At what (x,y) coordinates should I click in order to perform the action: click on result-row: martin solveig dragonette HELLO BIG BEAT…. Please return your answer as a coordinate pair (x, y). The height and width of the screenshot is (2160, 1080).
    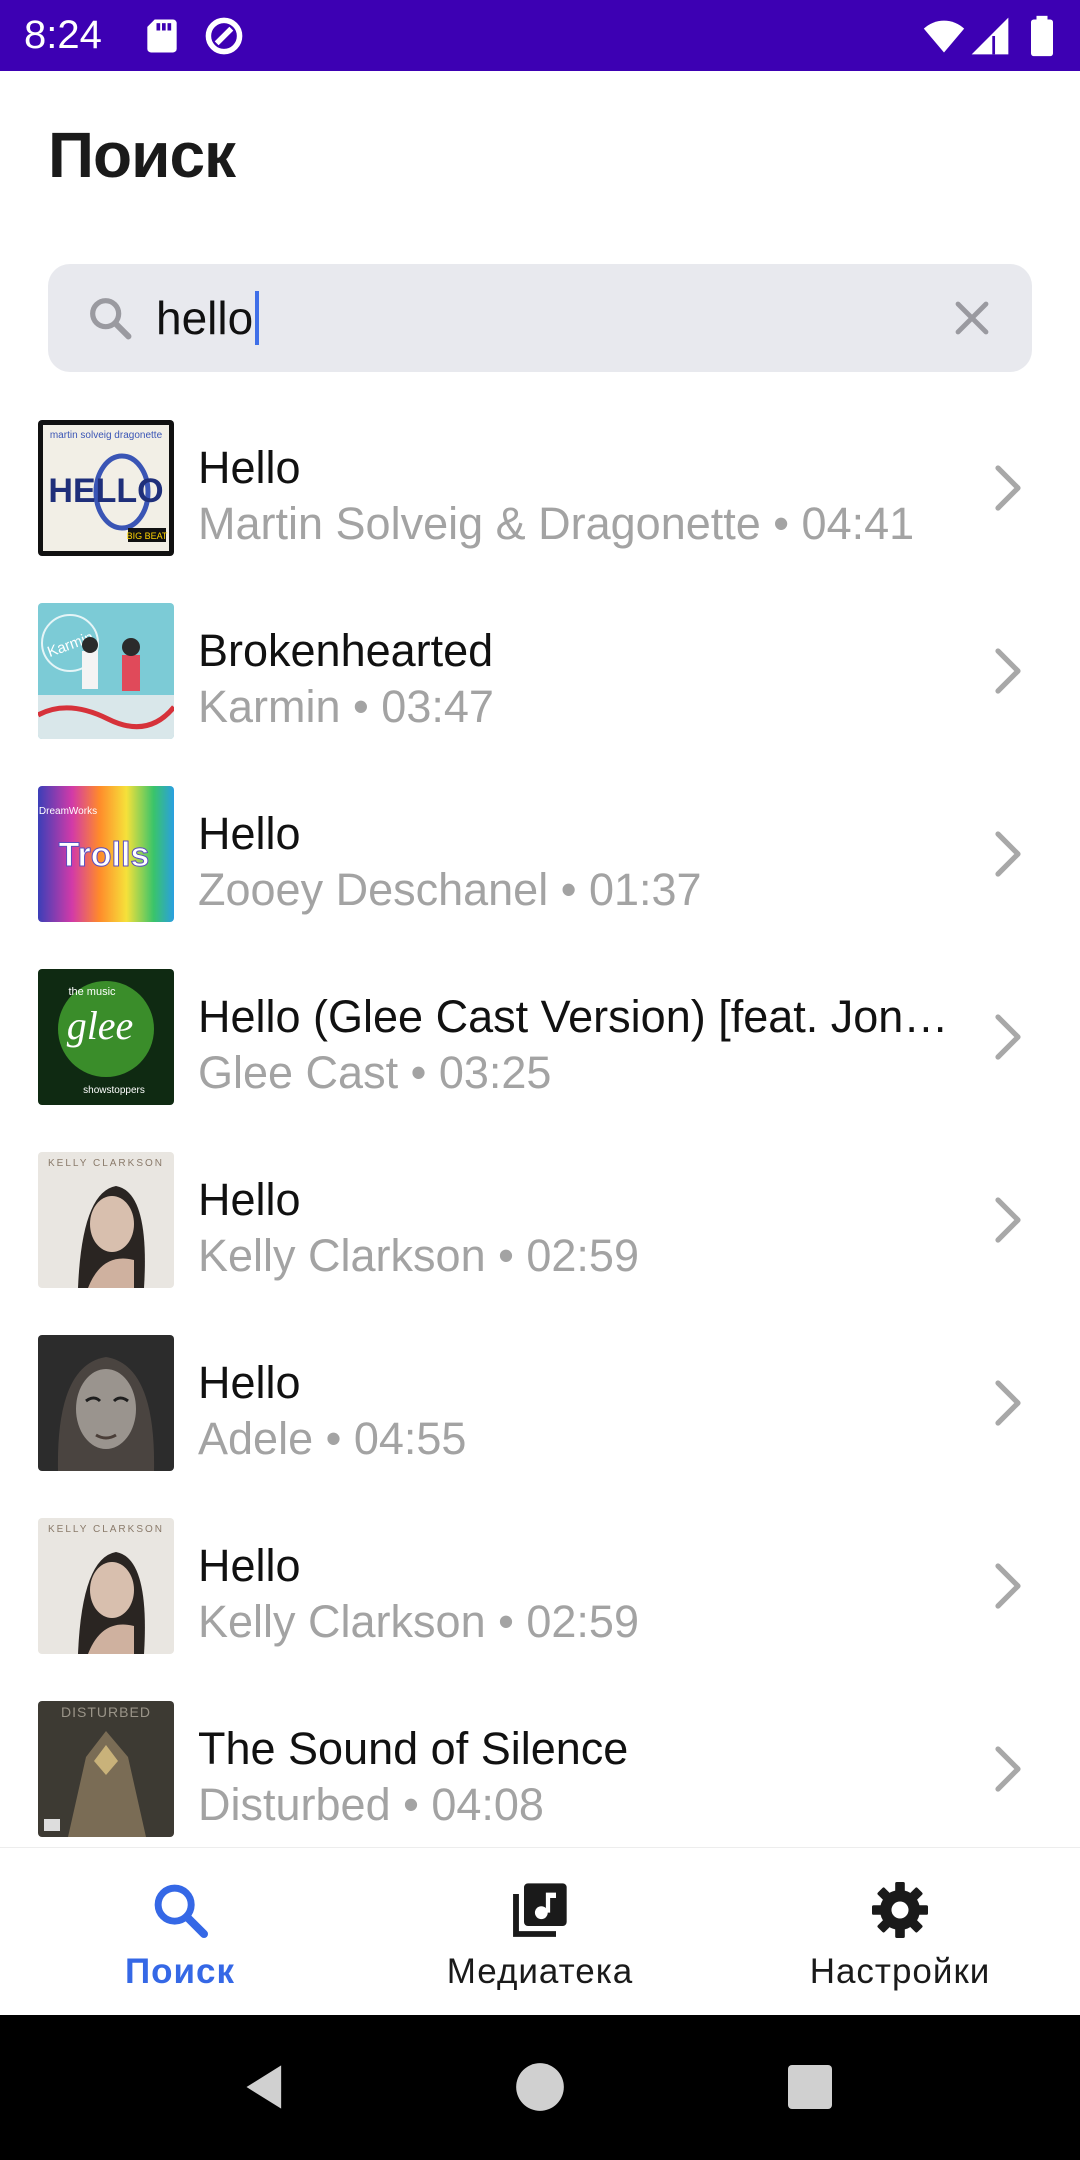
    Looking at the image, I should click on (540, 511).